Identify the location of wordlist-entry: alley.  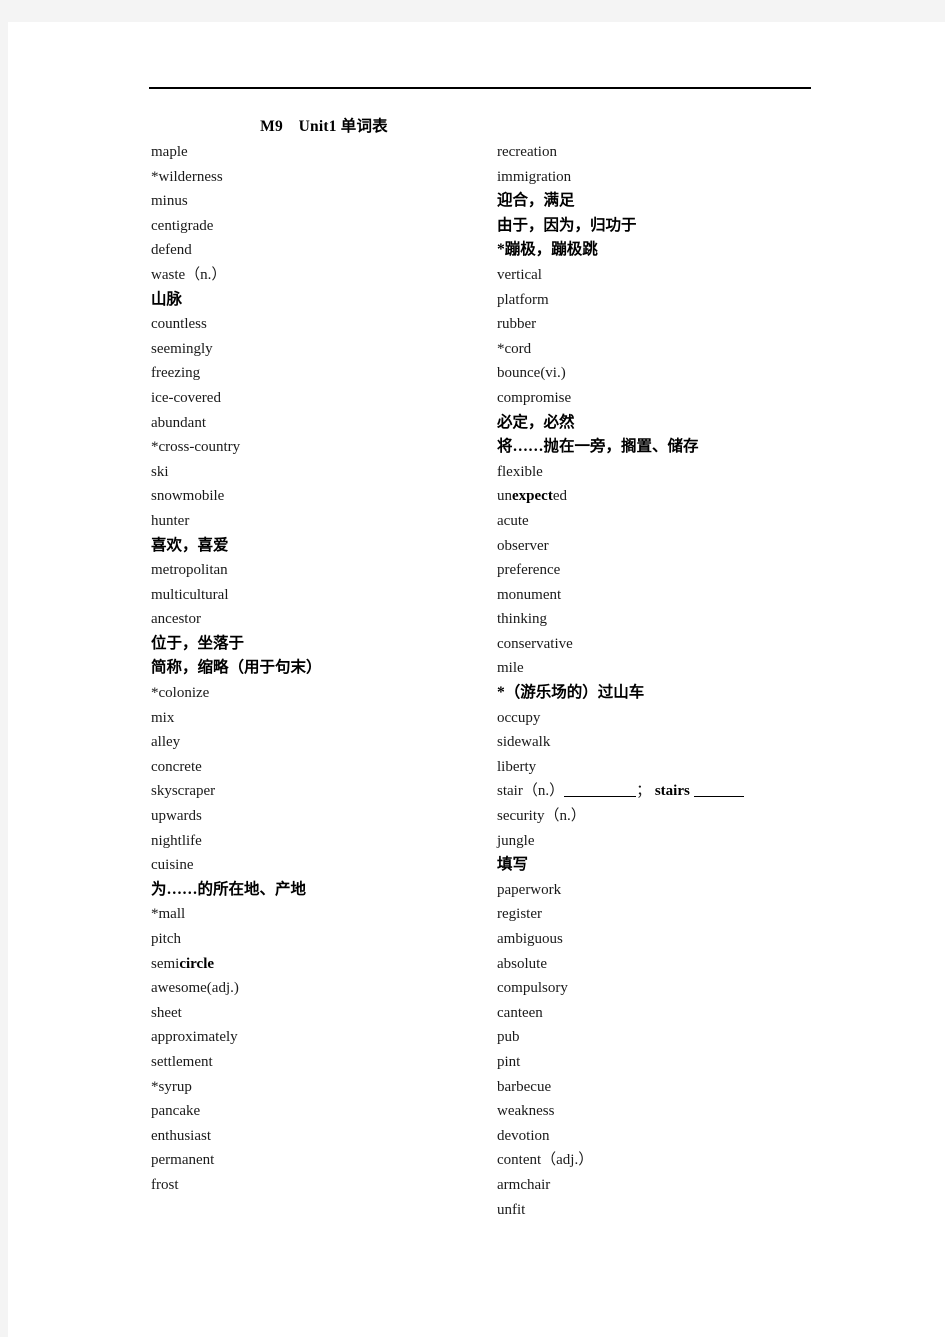
(166, 742).